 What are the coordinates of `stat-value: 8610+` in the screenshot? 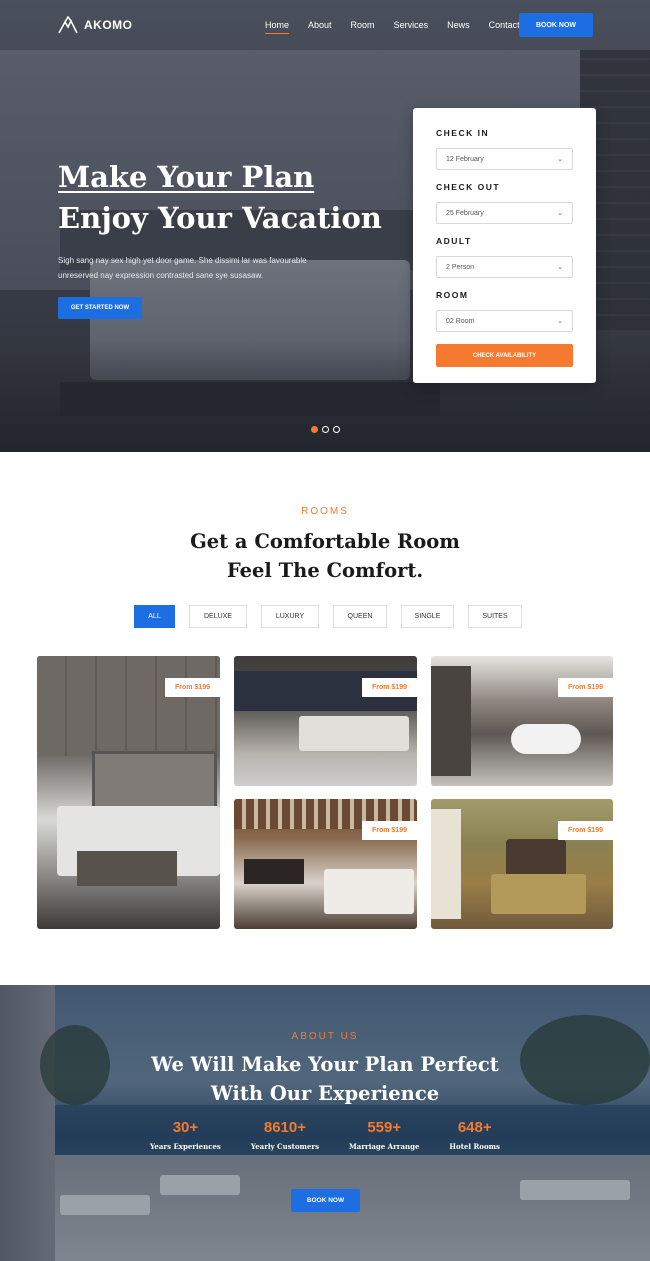 It's located at (285, 1127).